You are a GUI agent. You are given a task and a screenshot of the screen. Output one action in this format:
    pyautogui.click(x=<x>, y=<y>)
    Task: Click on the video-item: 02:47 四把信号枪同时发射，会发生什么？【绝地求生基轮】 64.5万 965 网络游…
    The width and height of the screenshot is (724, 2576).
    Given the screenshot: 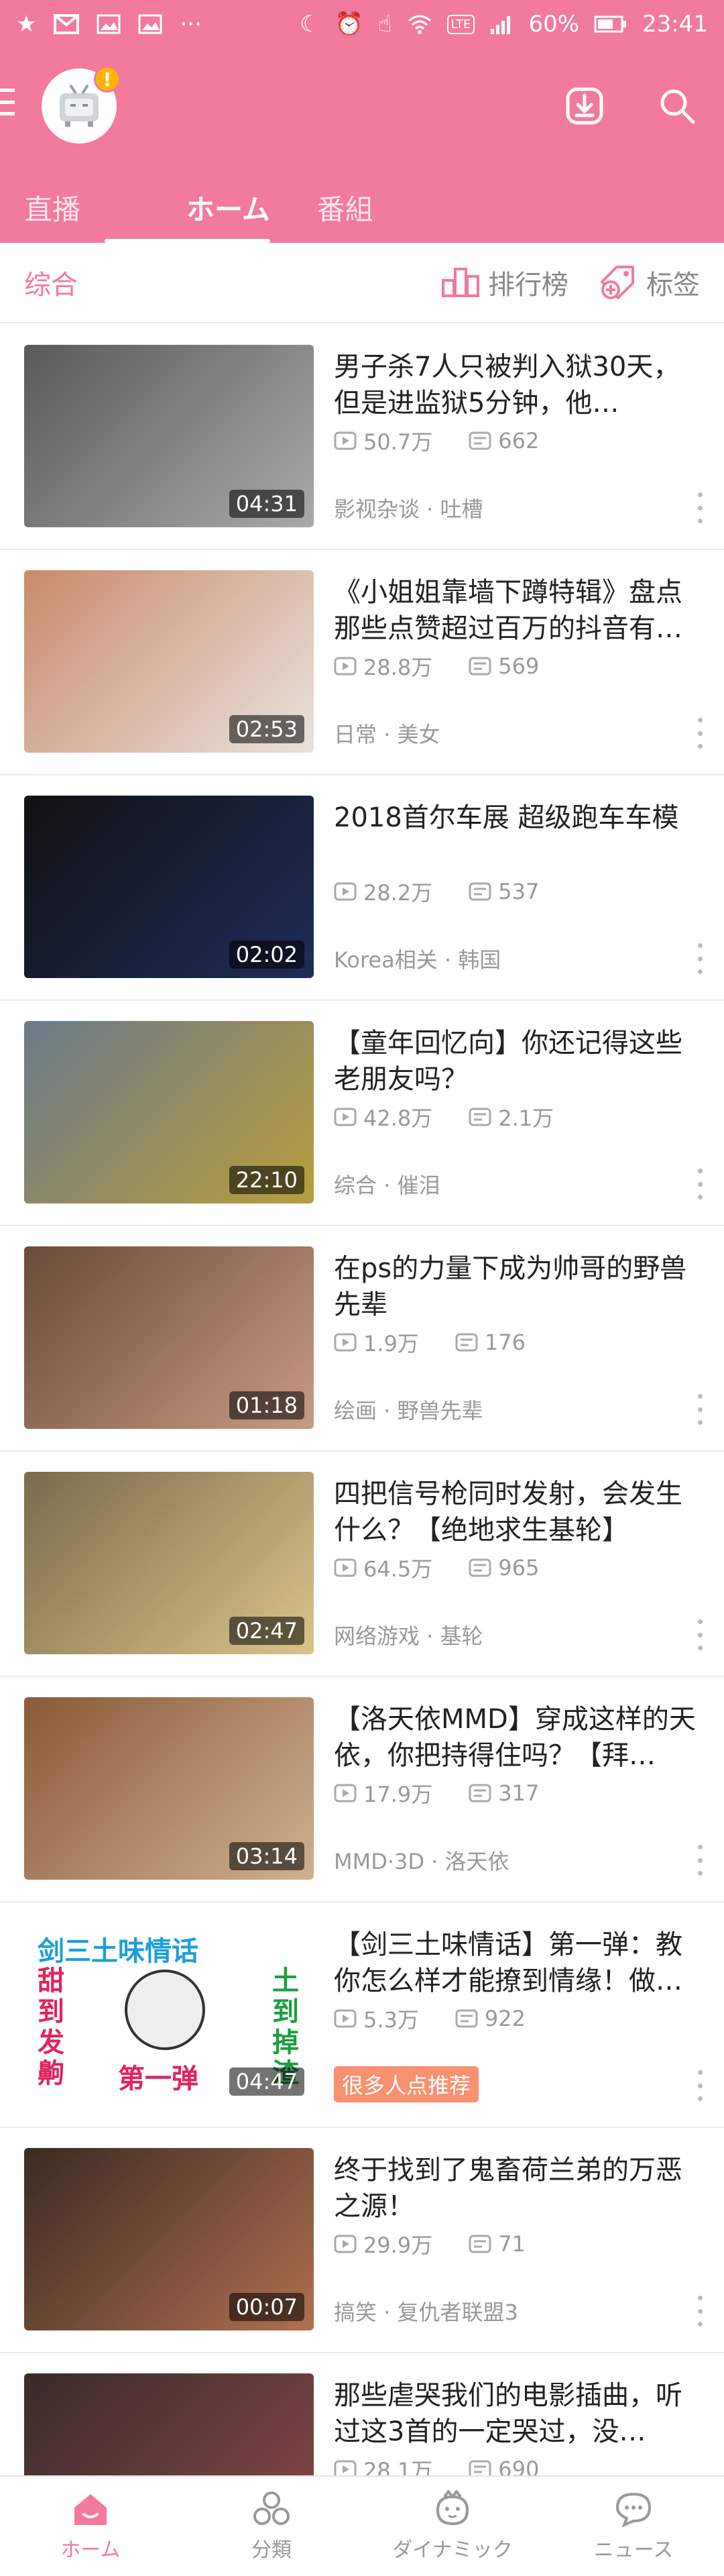 What is the action you would take?
    pyautogui.click(x=362, y=1564)
    